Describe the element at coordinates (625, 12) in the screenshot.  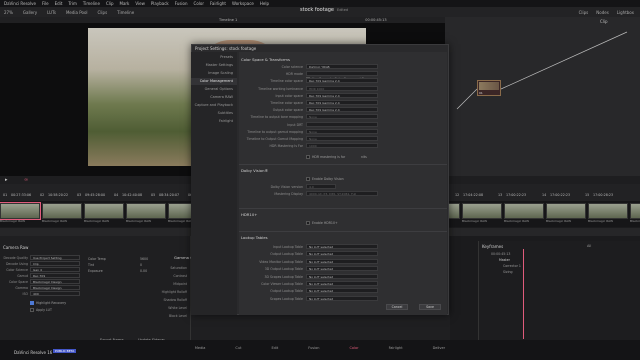
I see `lightbox-toggle: Lightbox` at that location.